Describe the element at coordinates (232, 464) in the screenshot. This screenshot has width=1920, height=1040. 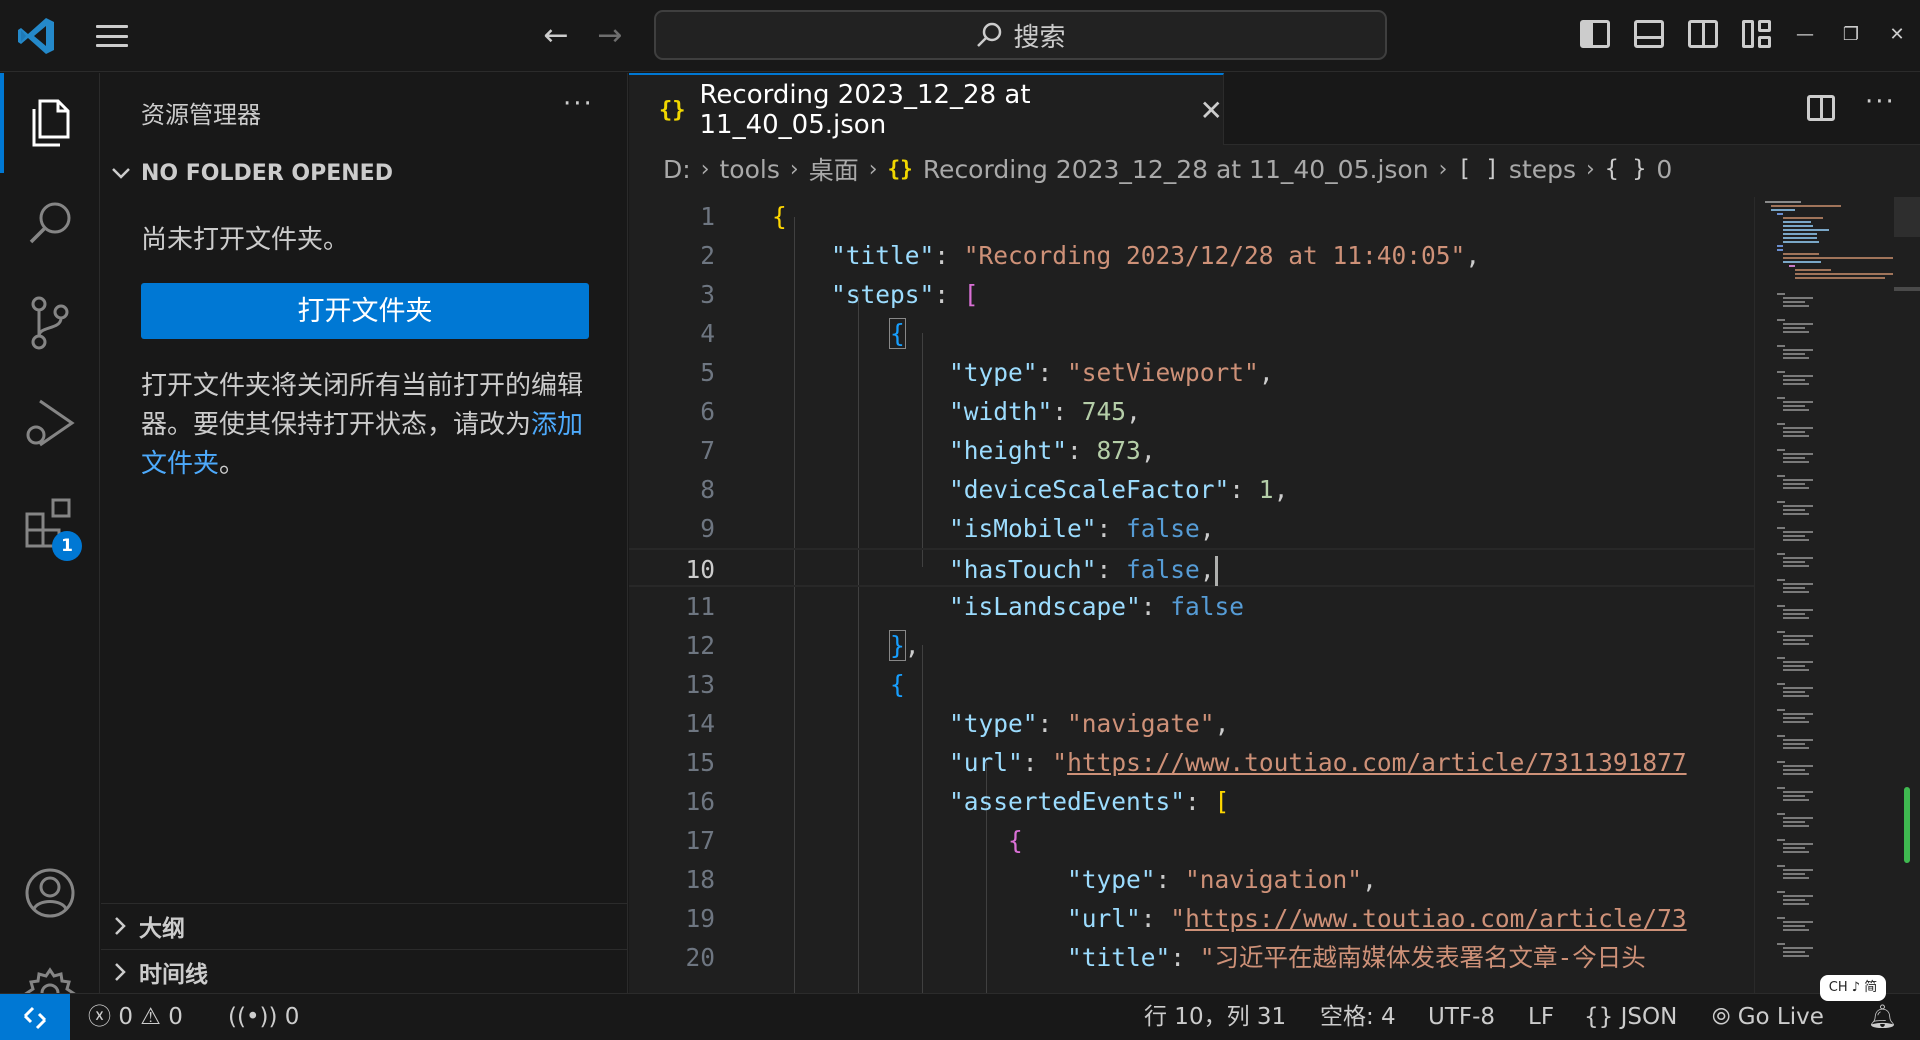
I see `info-end: 。` at that location.